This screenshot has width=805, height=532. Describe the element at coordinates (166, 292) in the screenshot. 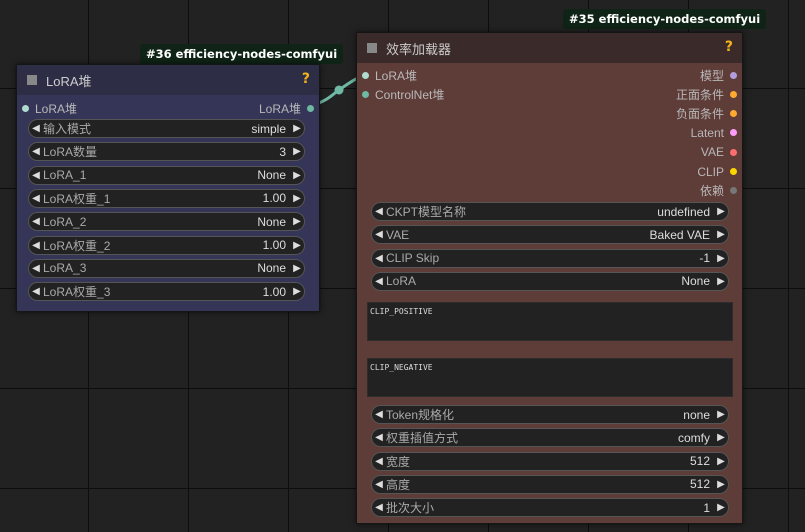

I see `combo-widget: ◀ LoRA权重_3 1.00 ▶` at that location.